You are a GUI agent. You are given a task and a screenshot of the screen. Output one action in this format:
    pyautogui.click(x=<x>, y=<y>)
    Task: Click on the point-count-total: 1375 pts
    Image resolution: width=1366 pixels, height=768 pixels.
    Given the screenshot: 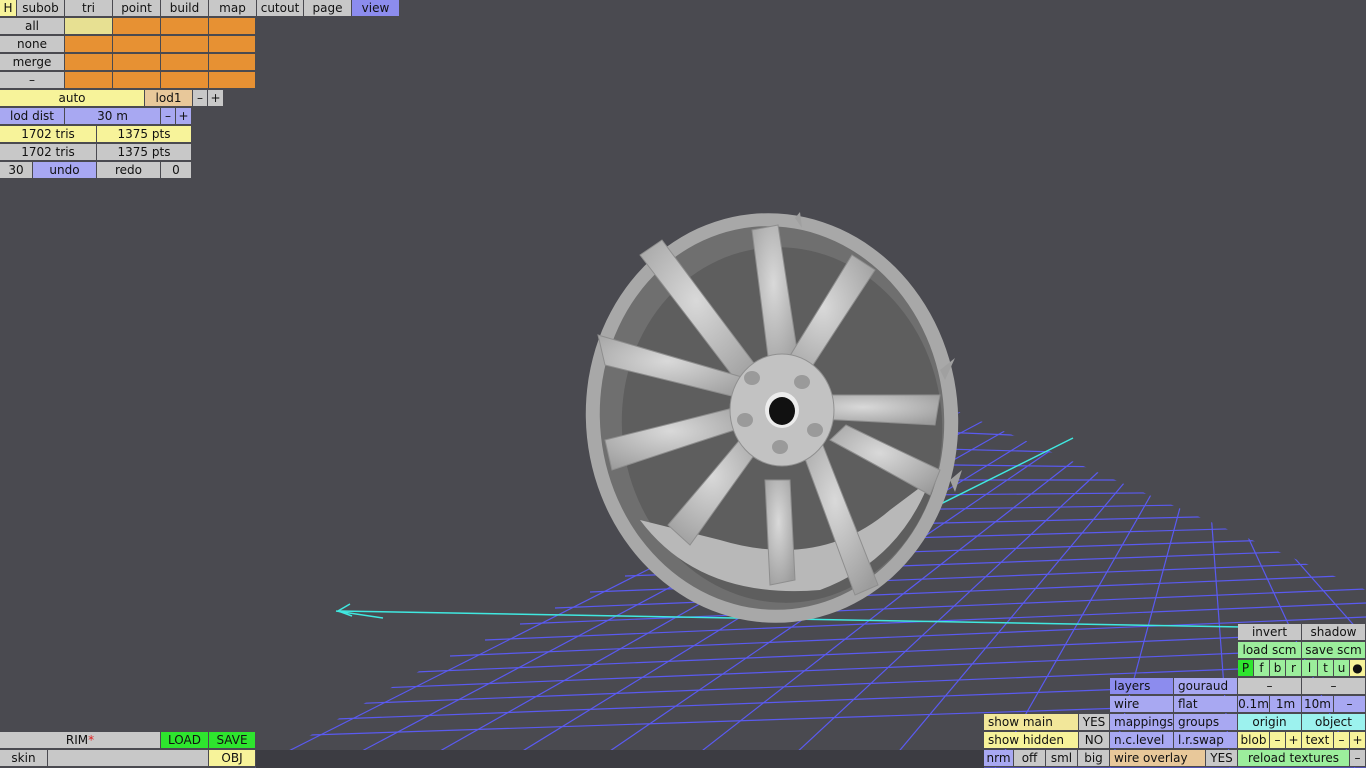 What is the action you would take?
    pyautogui.click(x=144, y=152)
    